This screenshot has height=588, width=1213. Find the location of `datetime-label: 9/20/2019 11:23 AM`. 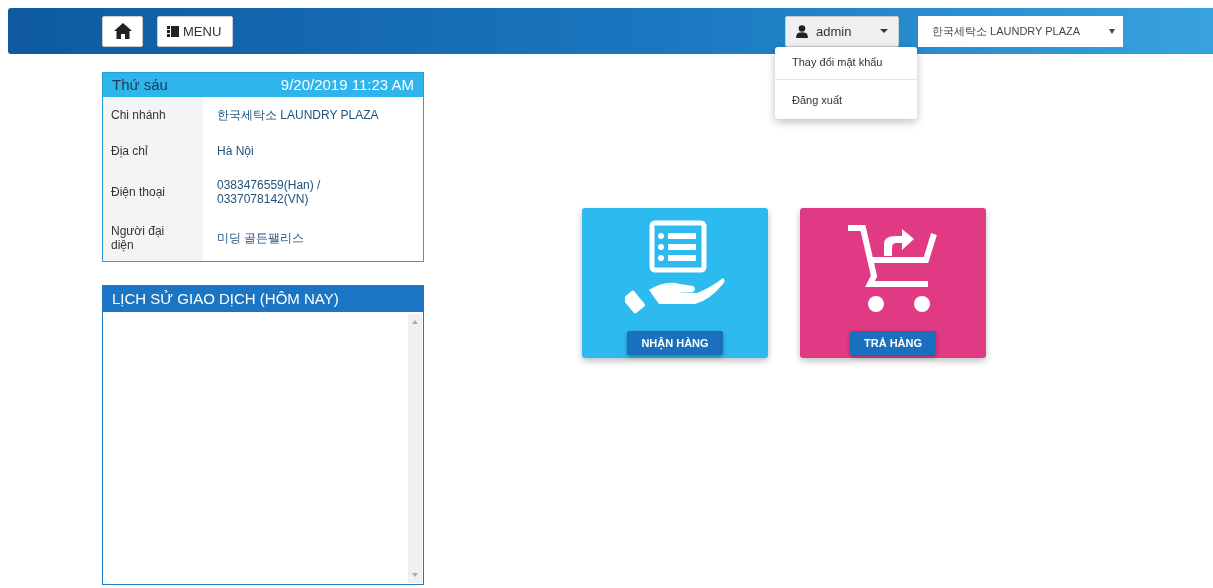

datetime-label: 9/20/2019 11:23 AM is located at coordinates (347, 84).